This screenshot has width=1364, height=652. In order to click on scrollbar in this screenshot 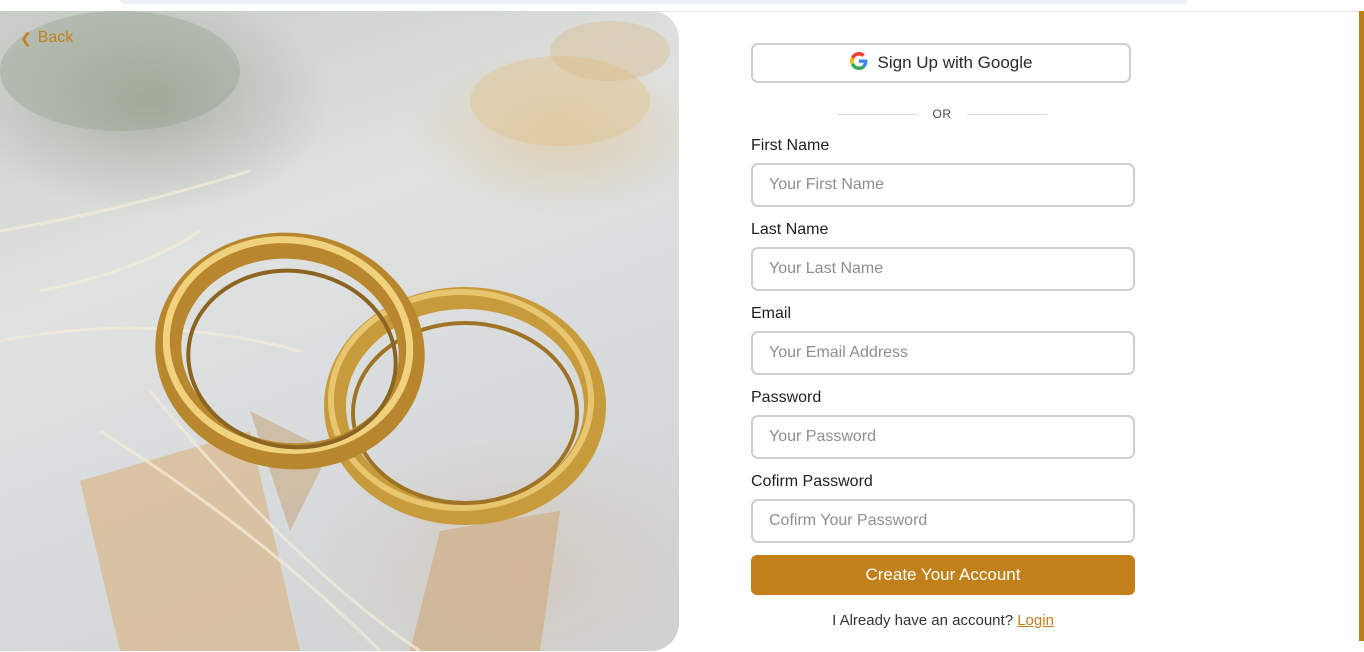, I will do `click(1361, 326)`.